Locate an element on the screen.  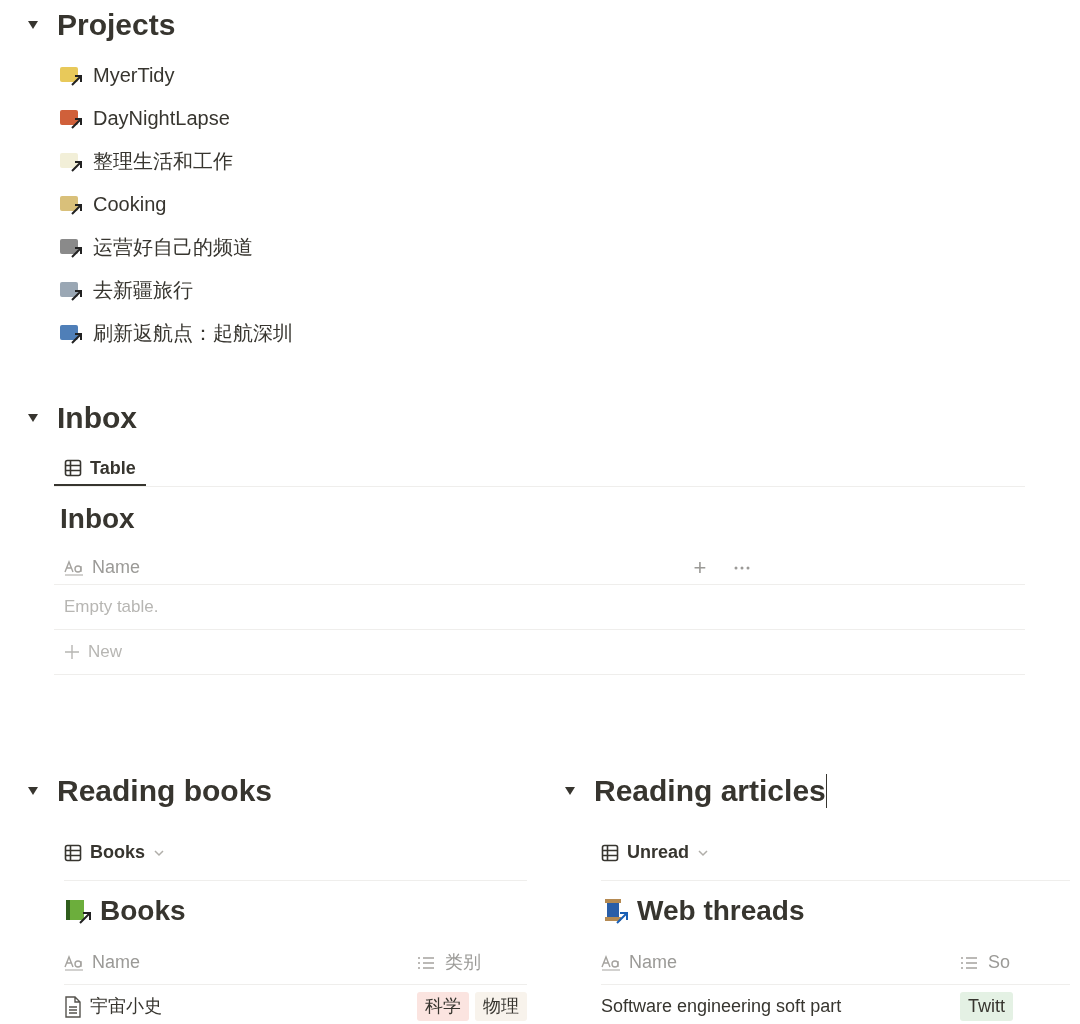
column-header: So is located at coordinates (999, 962).